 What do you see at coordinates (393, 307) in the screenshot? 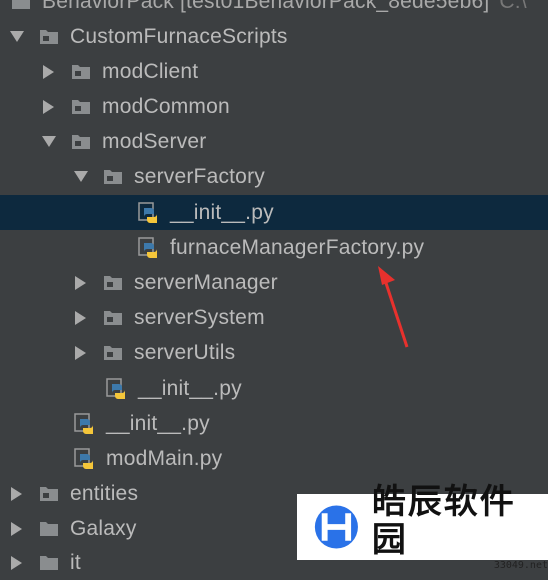
I see `annotation-arrow` at bounding box center [393, 307].